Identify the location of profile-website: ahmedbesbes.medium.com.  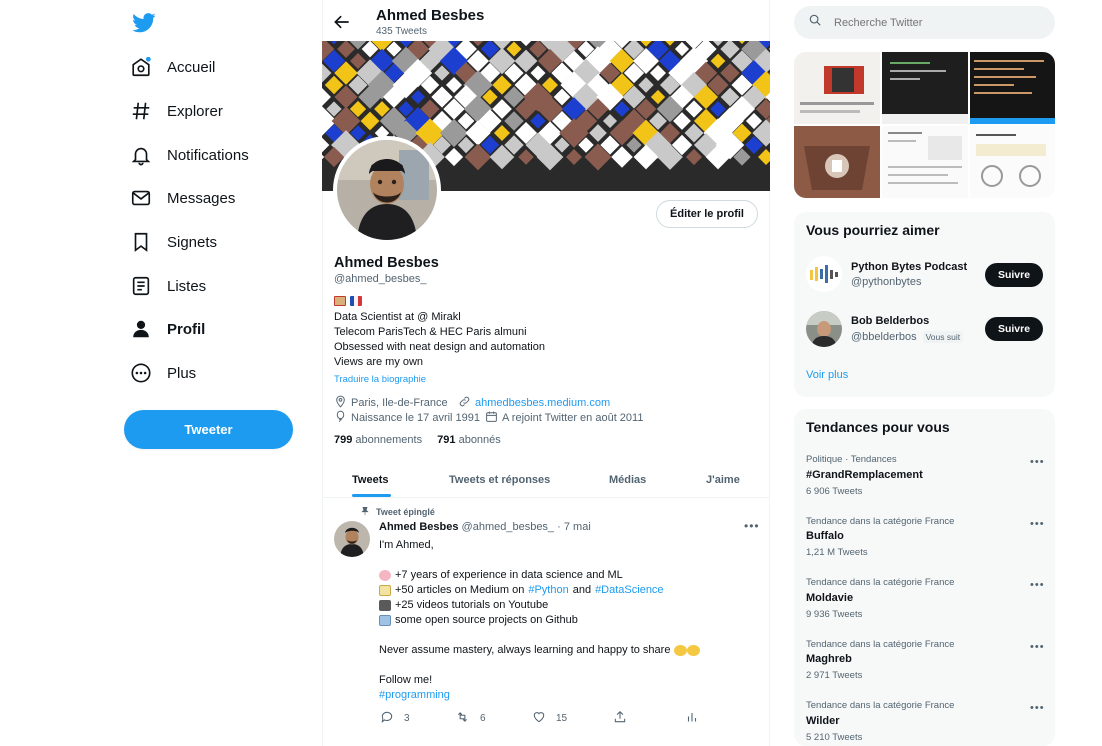
(534, 403).